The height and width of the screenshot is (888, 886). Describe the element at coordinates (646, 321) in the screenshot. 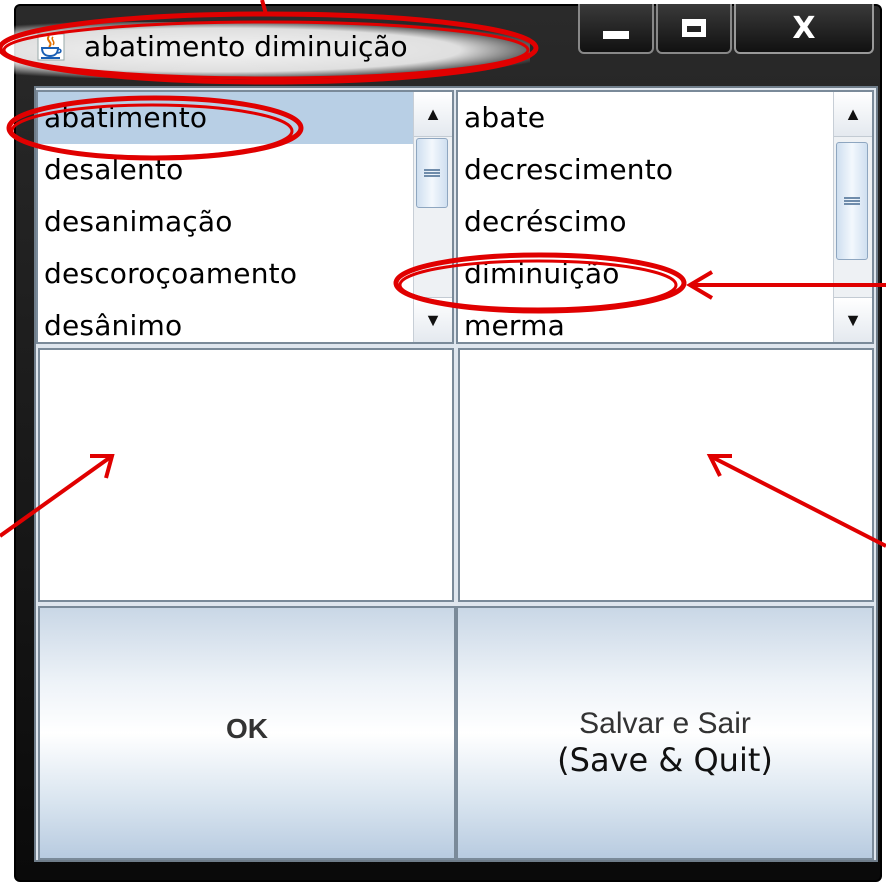

I see `list-item: merma` at that location.